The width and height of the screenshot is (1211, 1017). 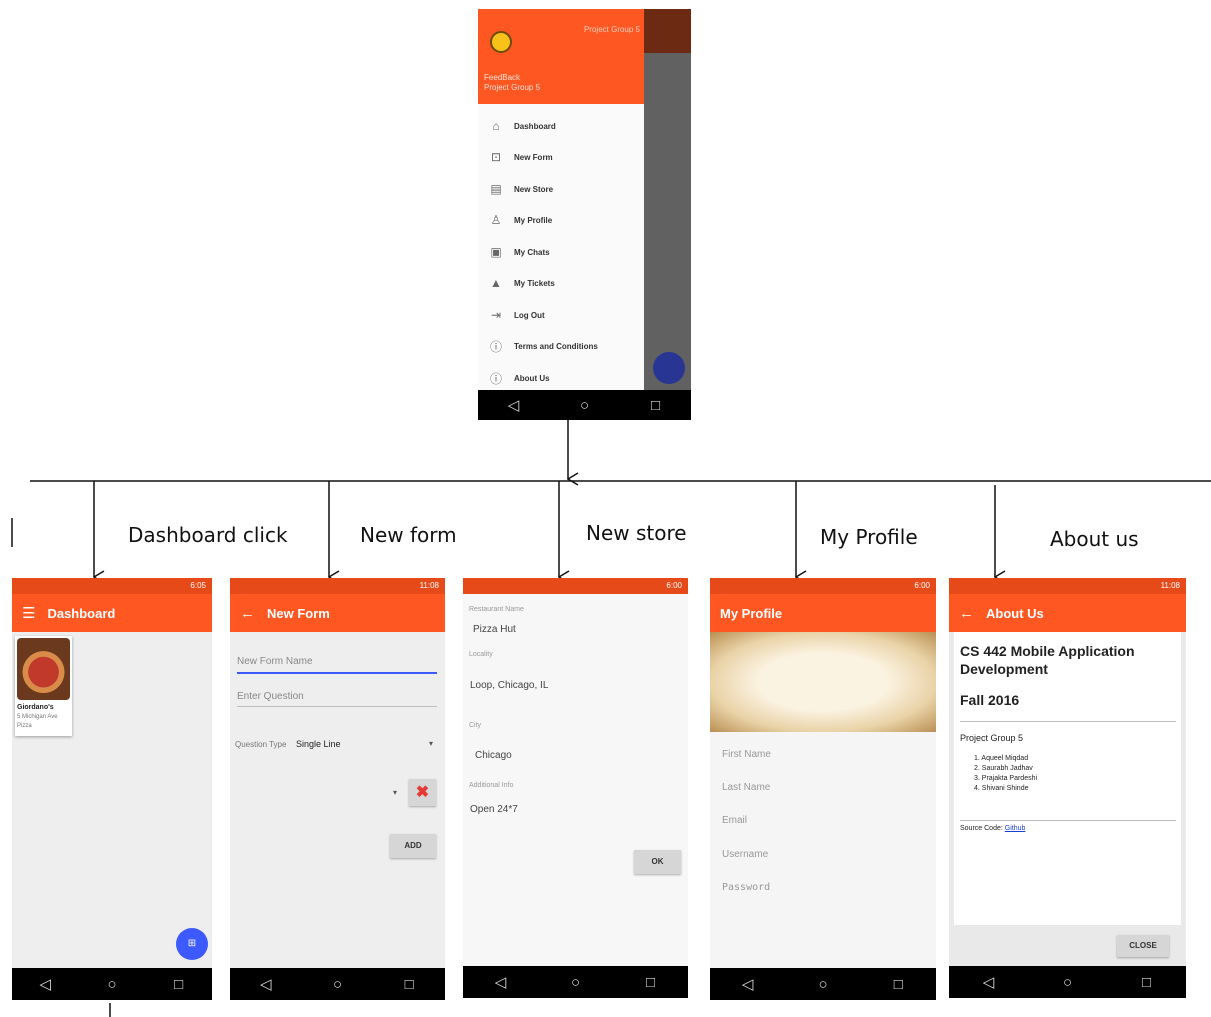 What do you see at coordinates (81, 613) in the screenshot?
I see `page-title: Dashboard` at bounding box center [81, 613].